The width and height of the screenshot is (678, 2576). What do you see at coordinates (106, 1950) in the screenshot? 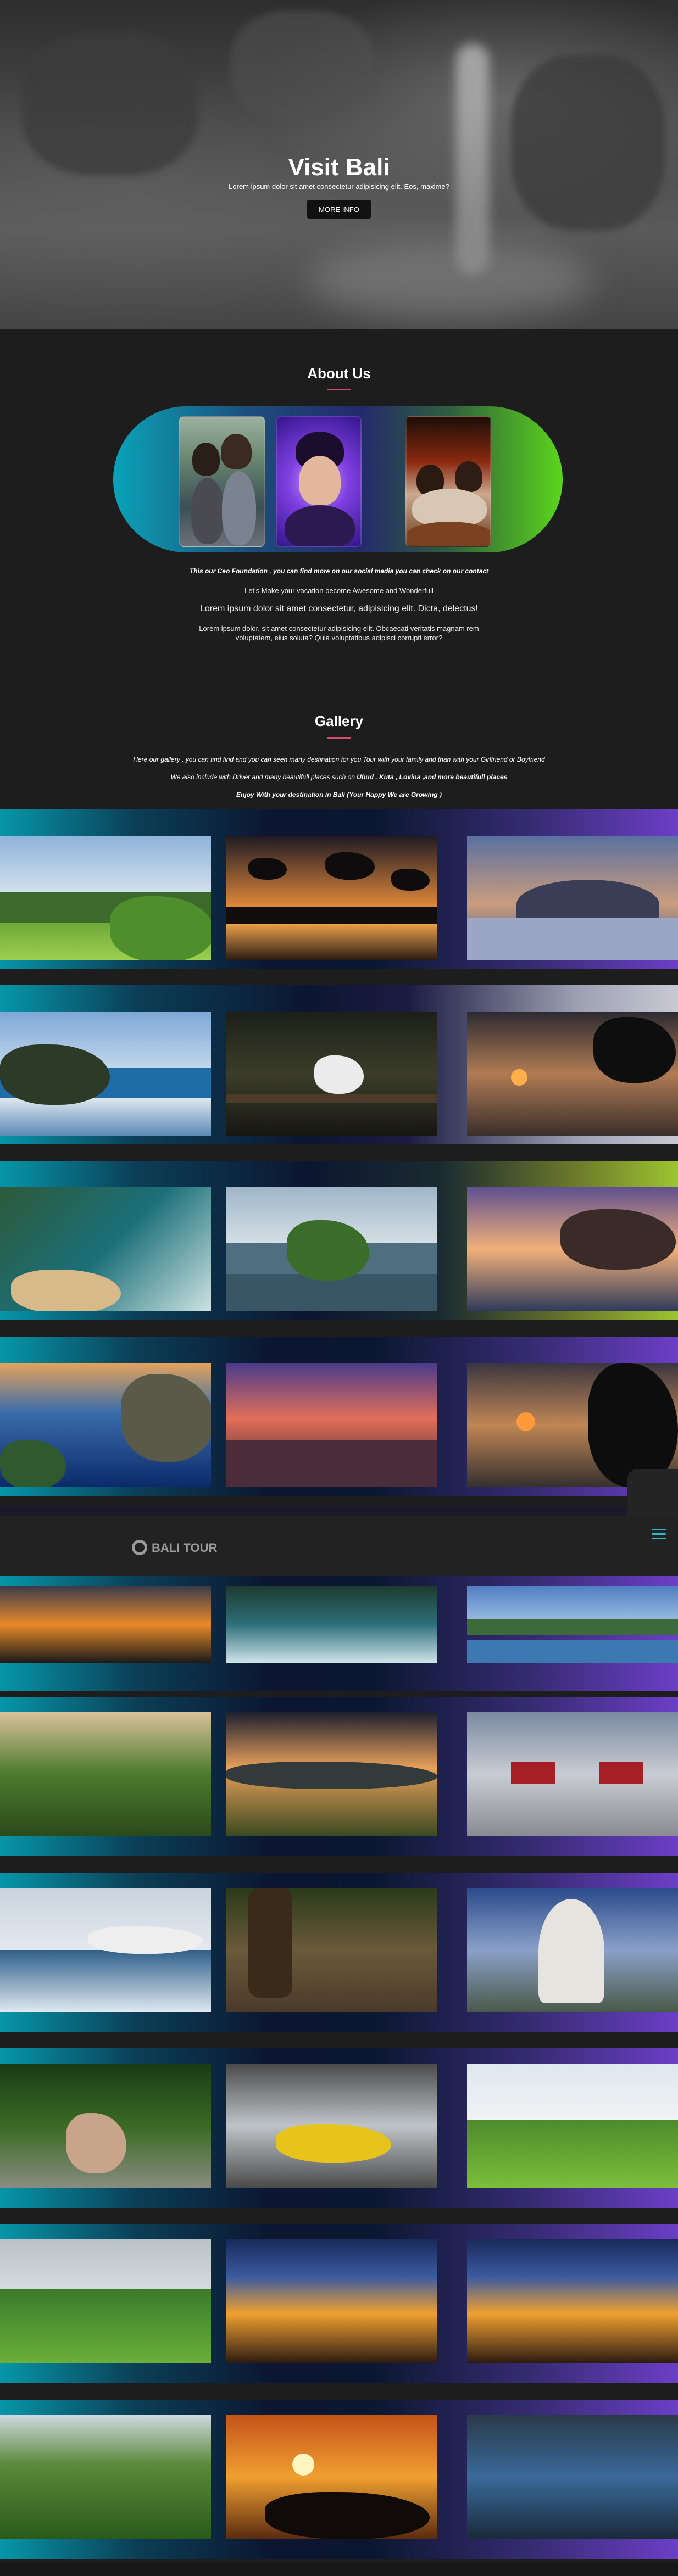
I see `dolphin-boat-photo` at bounding box center [106, 1950].